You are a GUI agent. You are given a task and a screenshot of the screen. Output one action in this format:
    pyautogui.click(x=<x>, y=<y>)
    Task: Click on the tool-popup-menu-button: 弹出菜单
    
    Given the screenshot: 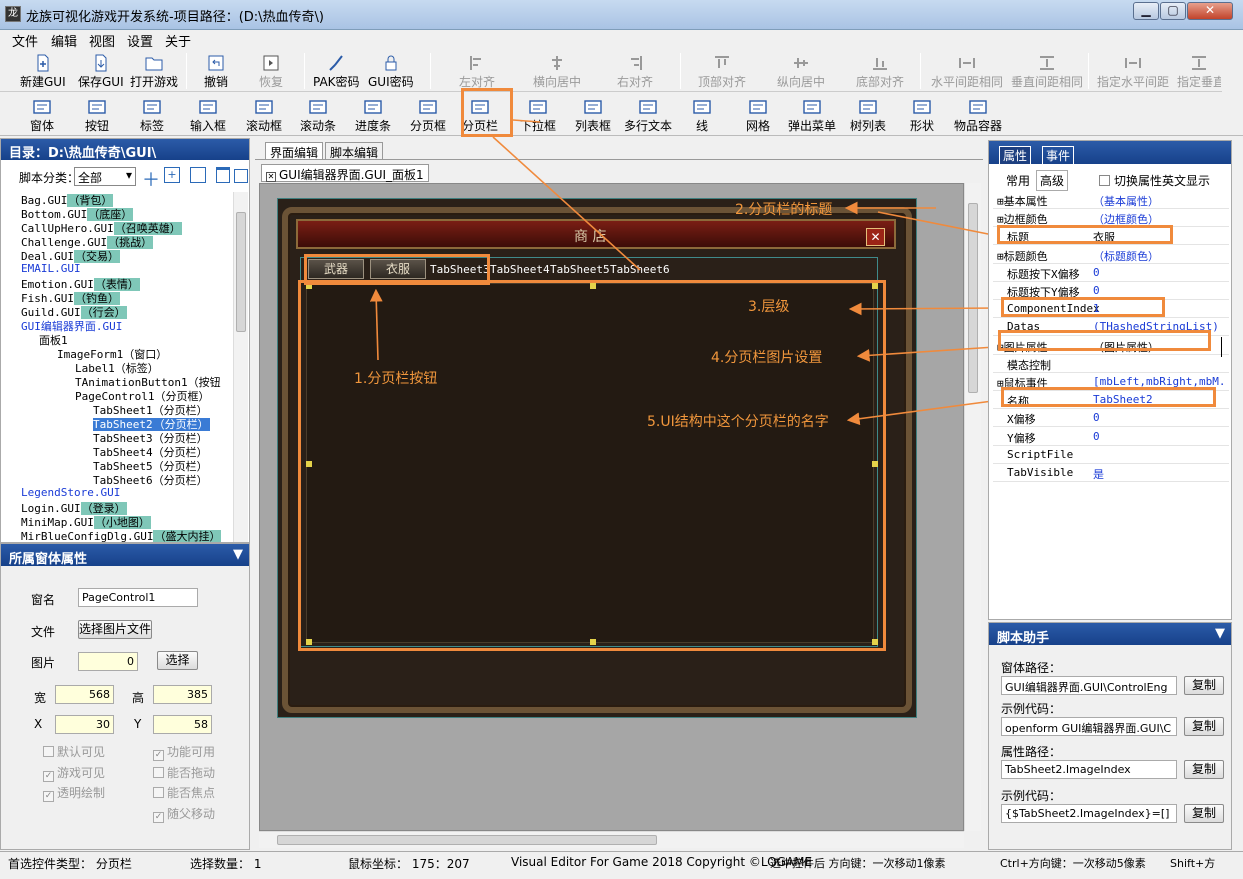 What is the action you would take?
    pyautogui.click(x=812, y=116)
    